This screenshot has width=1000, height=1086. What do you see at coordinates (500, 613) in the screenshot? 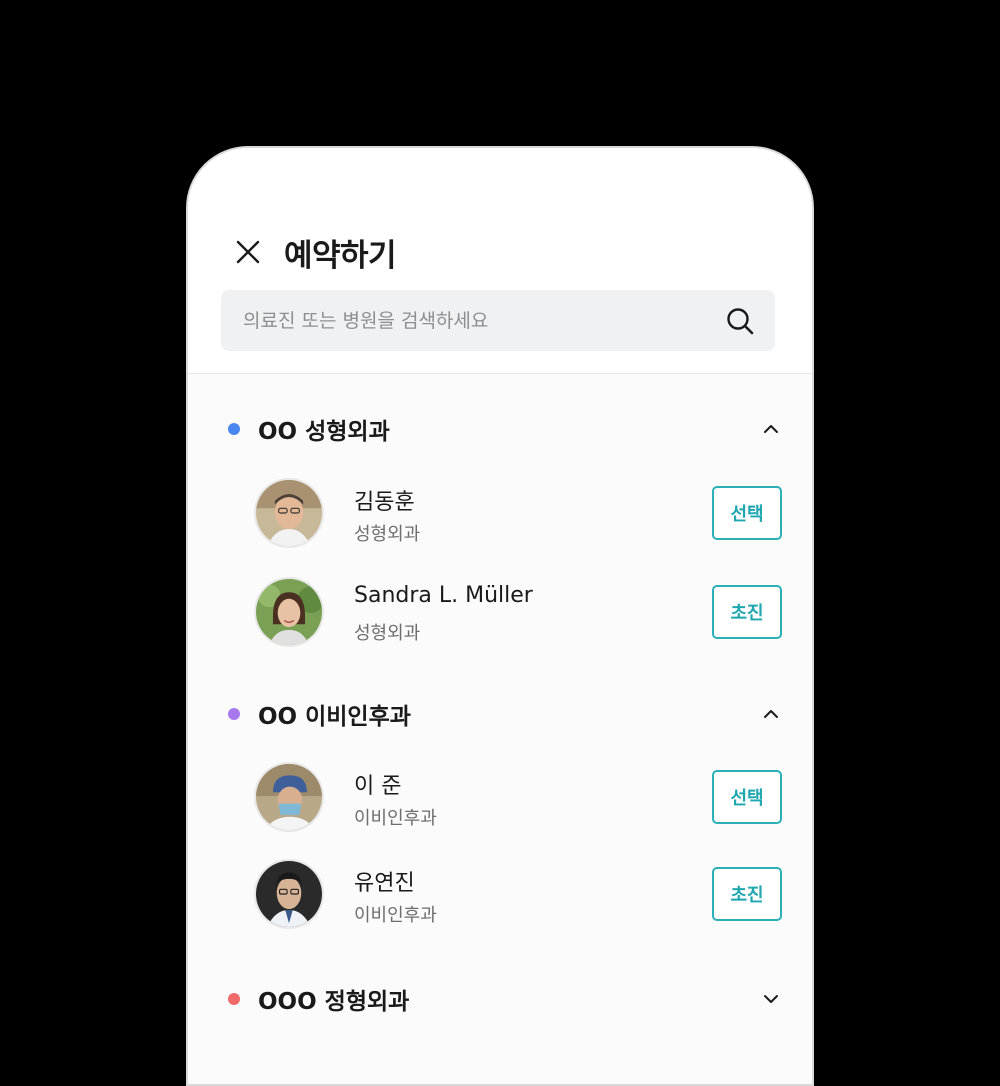
I see `doctor-row: Sandra L. Müller 성형외과 초진` at bounding box center [500, 613].